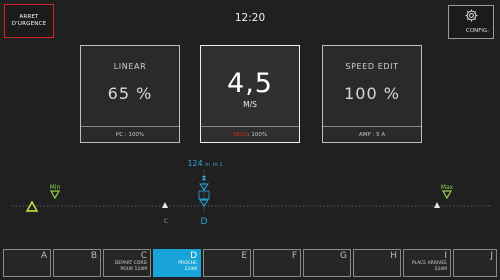 This screenshot has width=500, height=280. I want to click on fkey-i-label: I, so click(445, 256).